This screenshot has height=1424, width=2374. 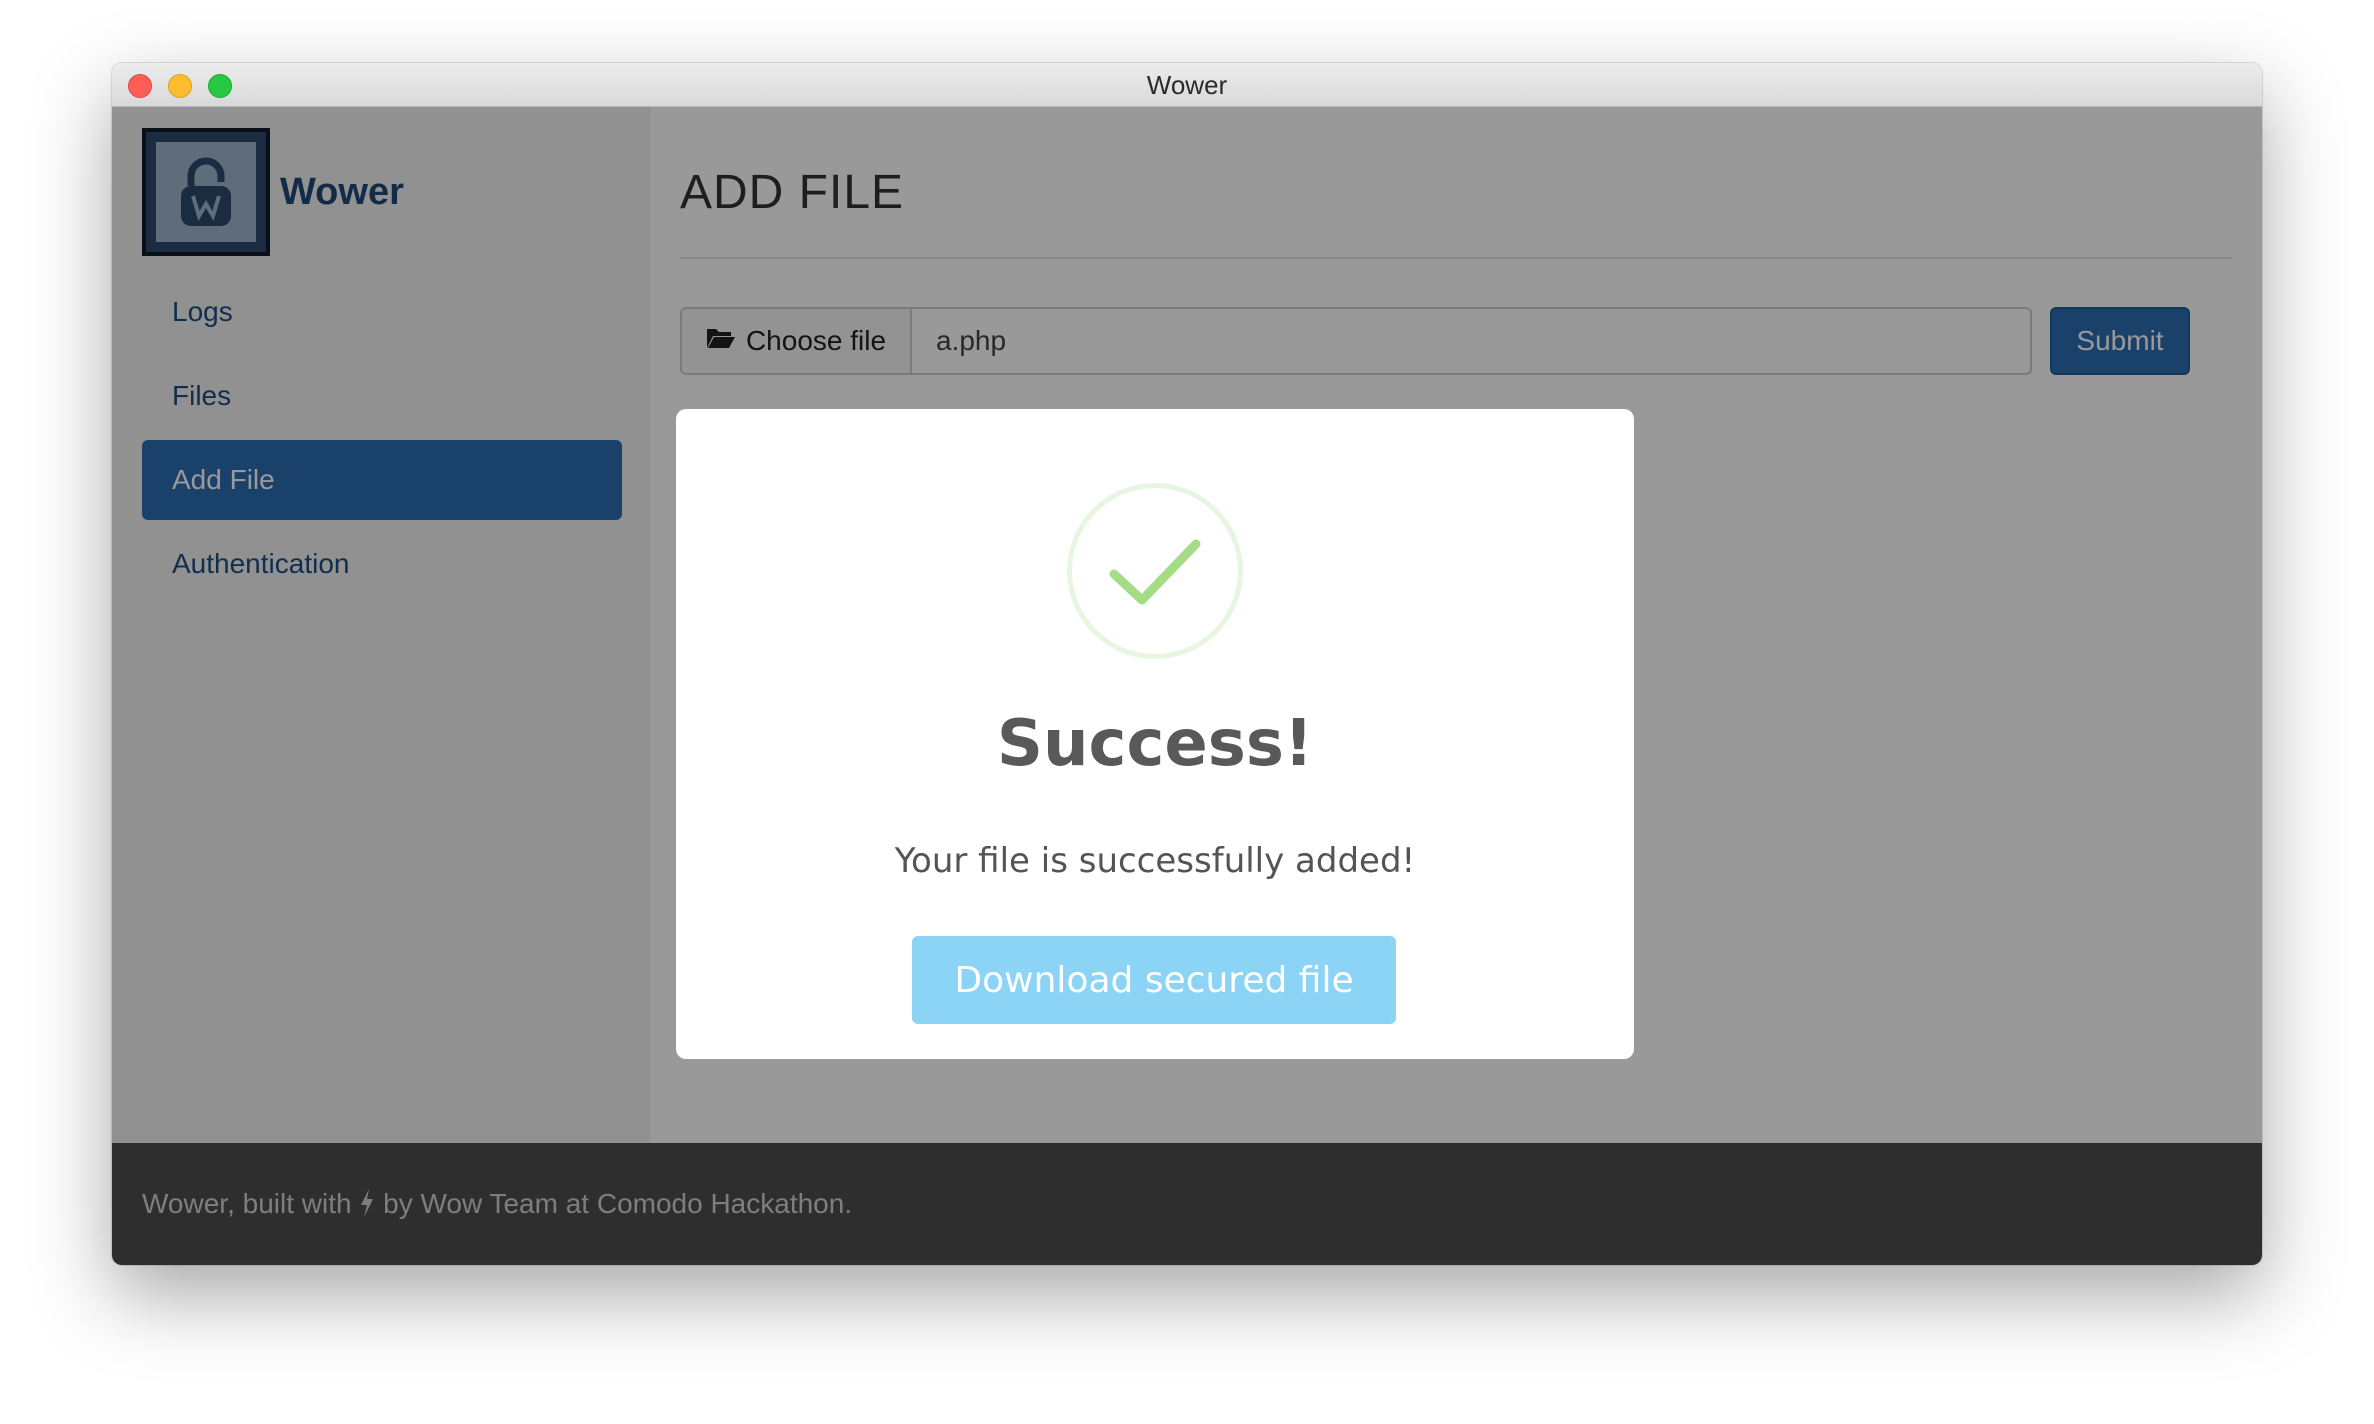 What do you see at coordinates (1155, 744) in the screenshot?
I see `modal-title: Success!` at bounding box center [1155, 744].